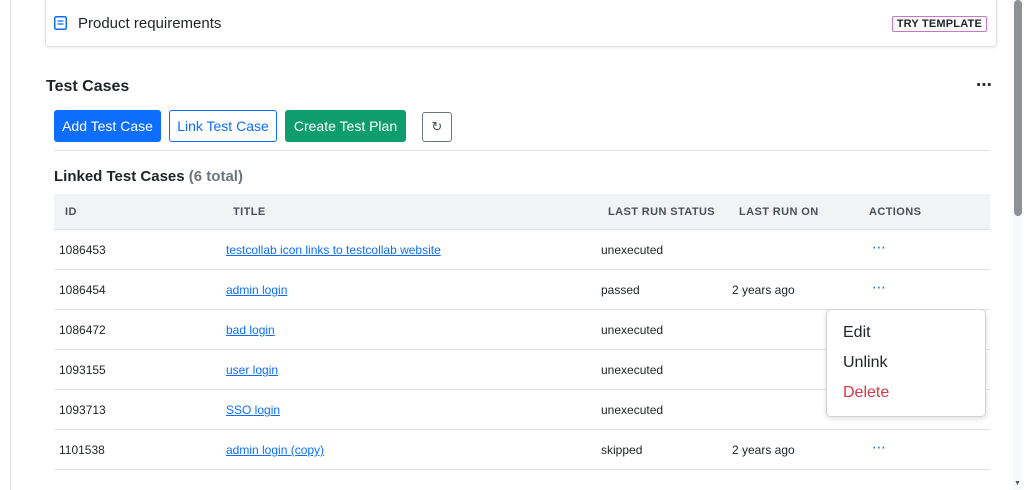 This screenshot has height=490, width=1035. I want to click on divider, so click(522, 150).